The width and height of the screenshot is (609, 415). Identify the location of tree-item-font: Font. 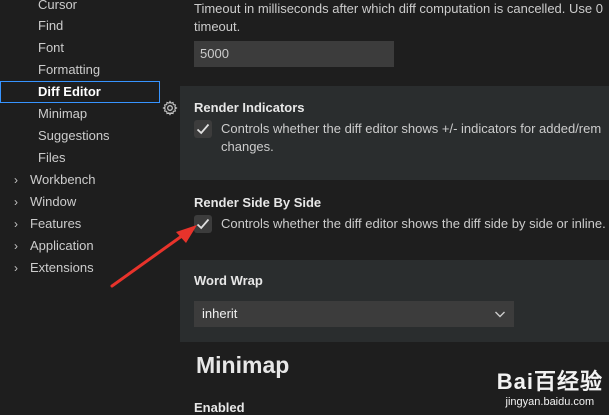
(80, 48).